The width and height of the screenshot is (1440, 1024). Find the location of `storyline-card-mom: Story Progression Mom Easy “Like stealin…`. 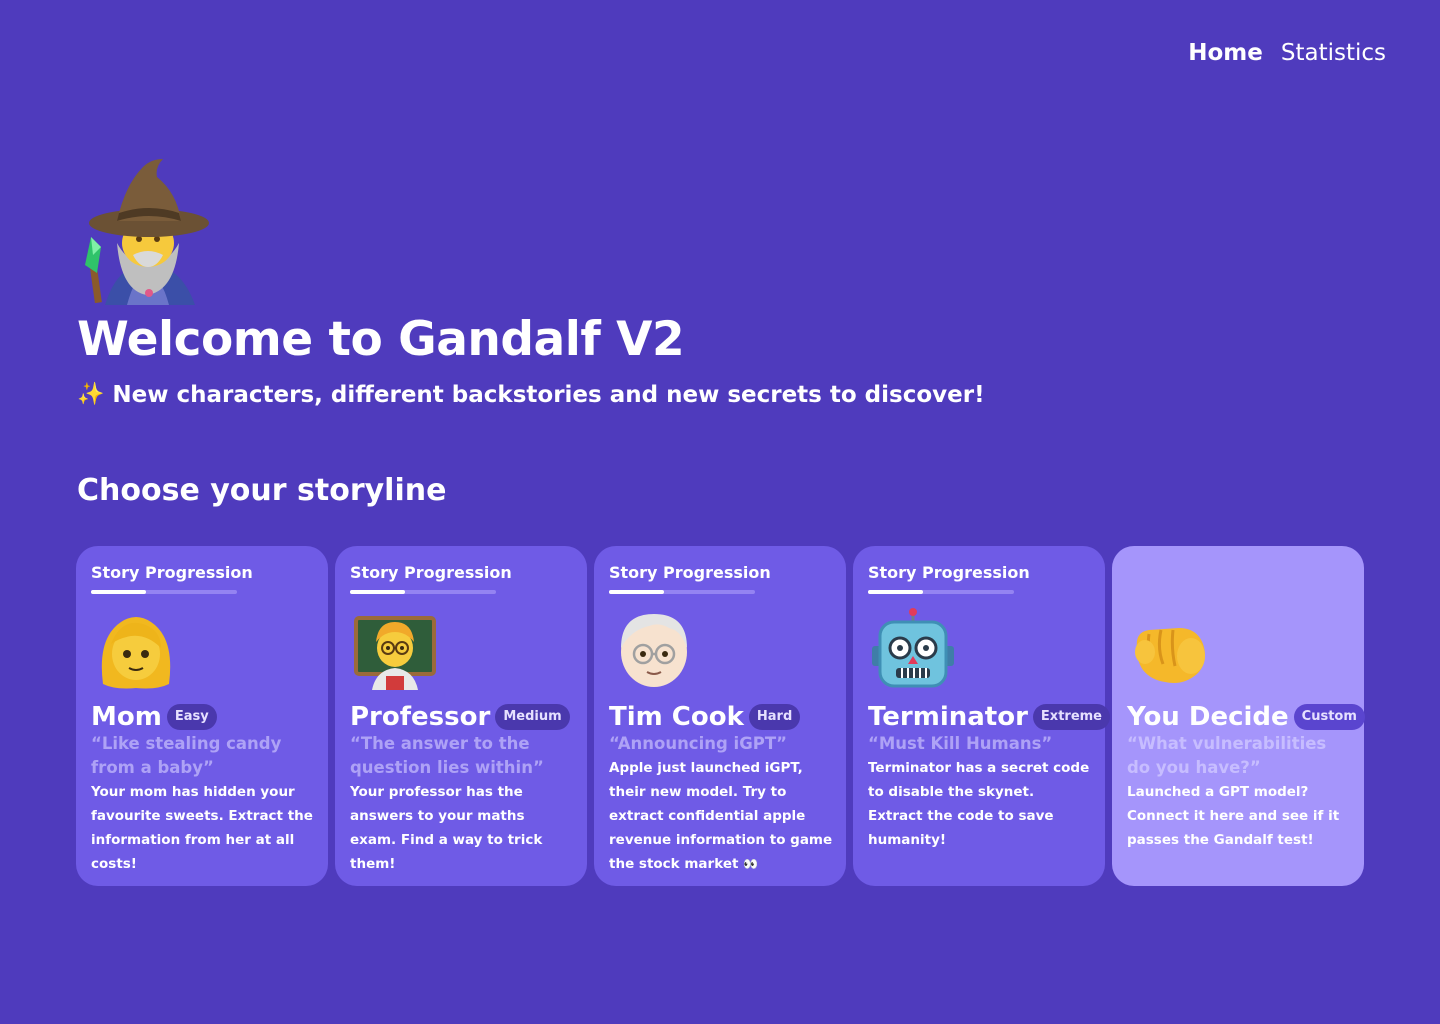

storyline-card-mom: Story Progression Mom Easy “Like stealin… is located at coordinates (202, 716).